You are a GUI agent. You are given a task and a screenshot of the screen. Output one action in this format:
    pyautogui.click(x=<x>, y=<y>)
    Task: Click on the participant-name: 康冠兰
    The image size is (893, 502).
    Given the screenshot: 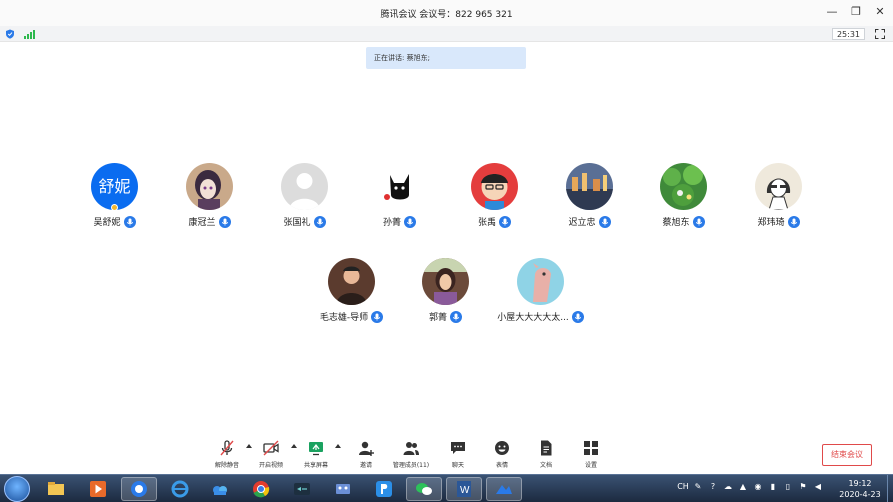 What is the action you would take?
    pyautogui.click(x=202, y=223)
    